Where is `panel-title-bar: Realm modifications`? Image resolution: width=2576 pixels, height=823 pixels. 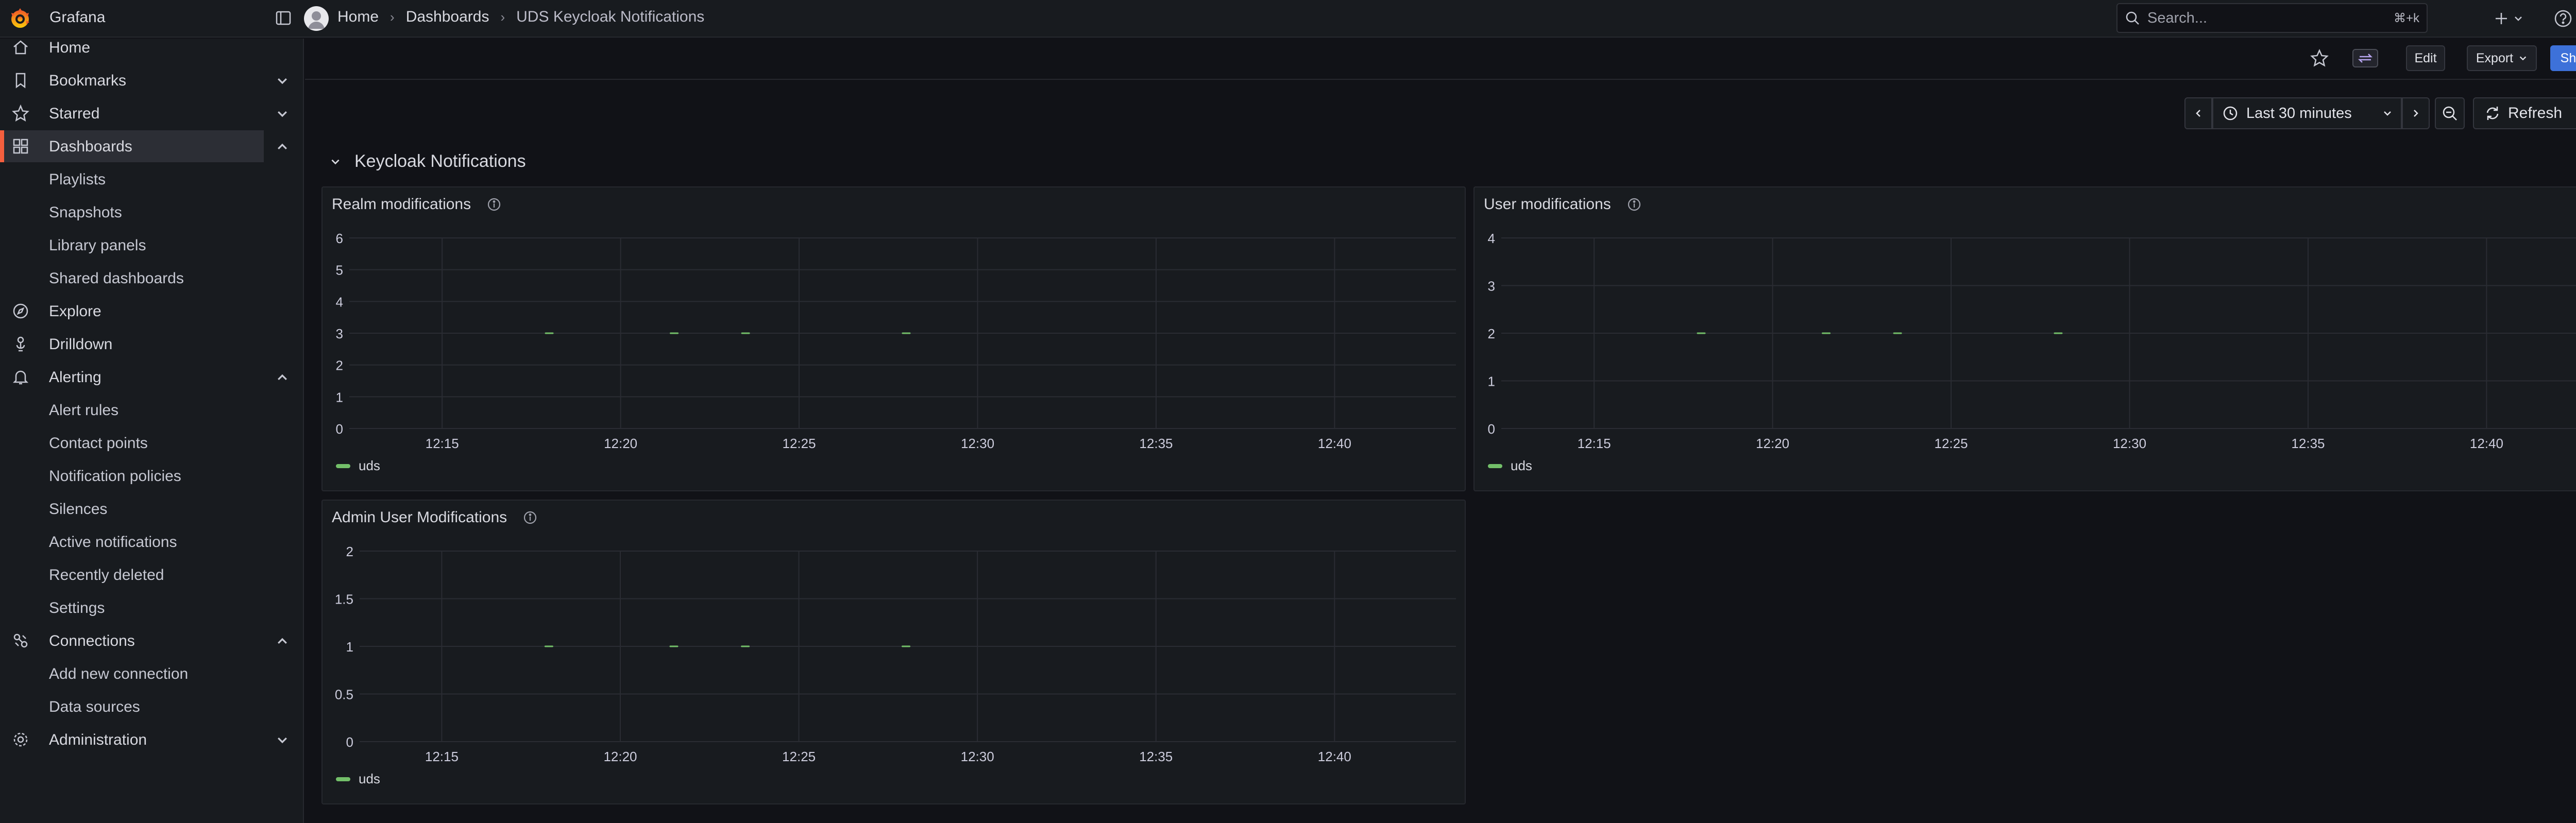 panel-title-bar: Realm modifications is located at coordinates (417, 204).